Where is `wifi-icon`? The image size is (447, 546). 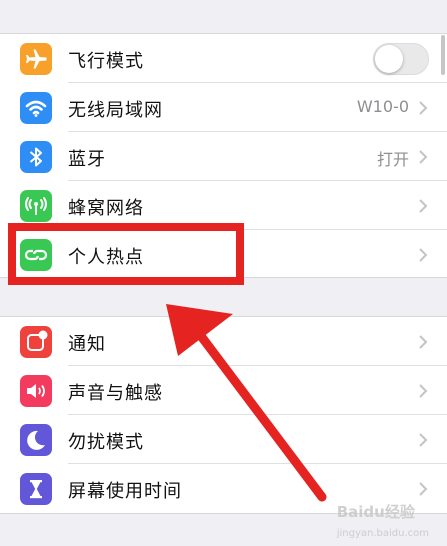 wifi-icon is located at coordinates (36, 108).